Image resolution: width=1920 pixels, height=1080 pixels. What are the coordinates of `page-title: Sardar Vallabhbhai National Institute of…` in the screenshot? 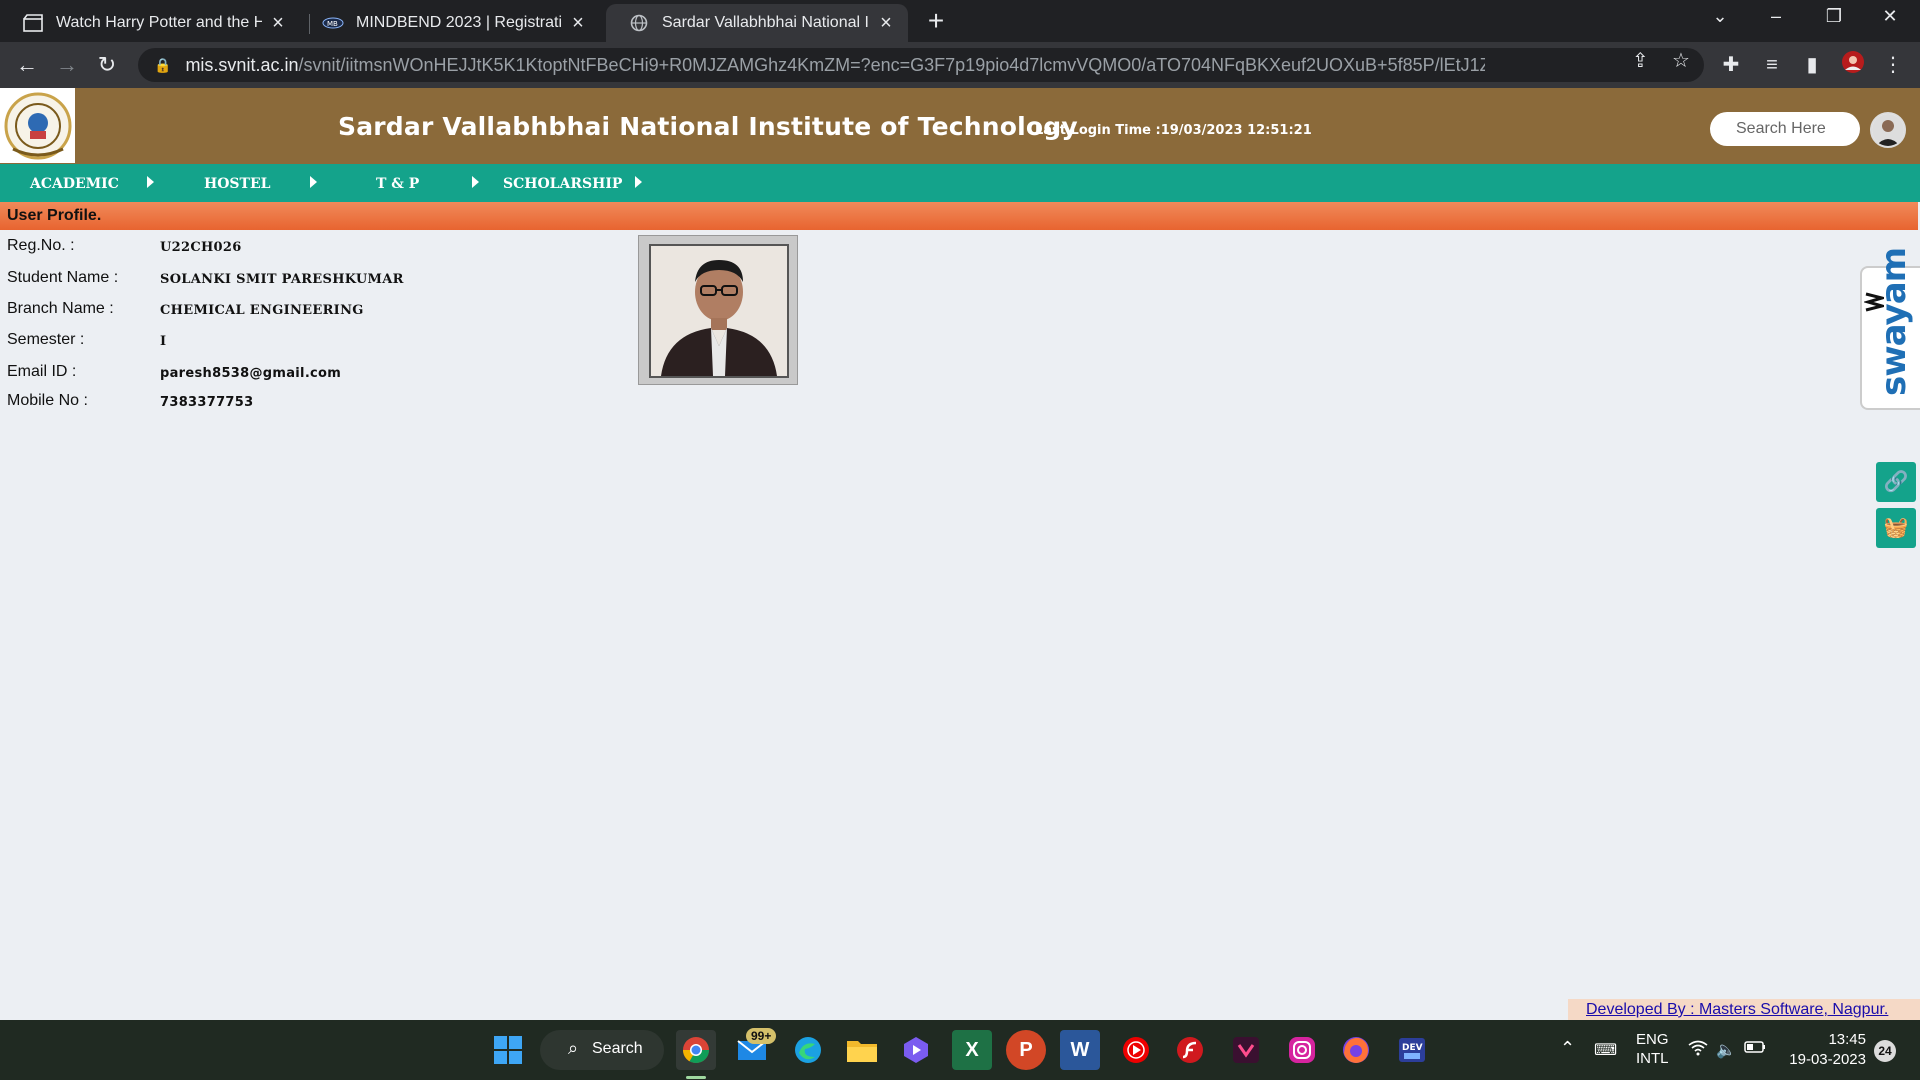 It's located at (708, 126).